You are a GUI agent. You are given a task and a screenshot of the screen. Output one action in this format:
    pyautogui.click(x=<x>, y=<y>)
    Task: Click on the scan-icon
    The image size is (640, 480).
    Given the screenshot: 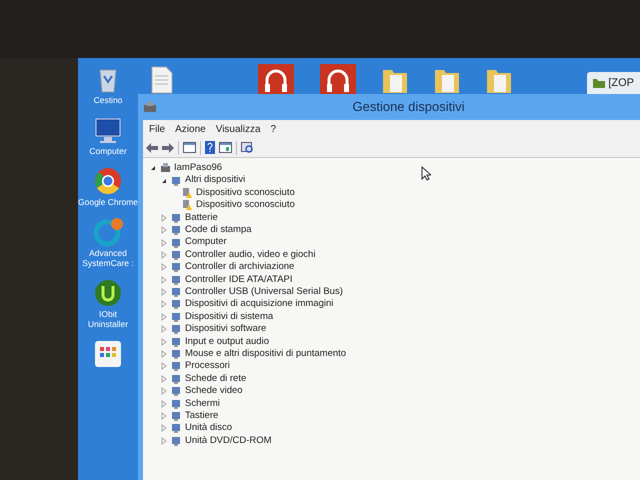 What is the action you would take?
    pyautogui.click(x=247, y=148)
    